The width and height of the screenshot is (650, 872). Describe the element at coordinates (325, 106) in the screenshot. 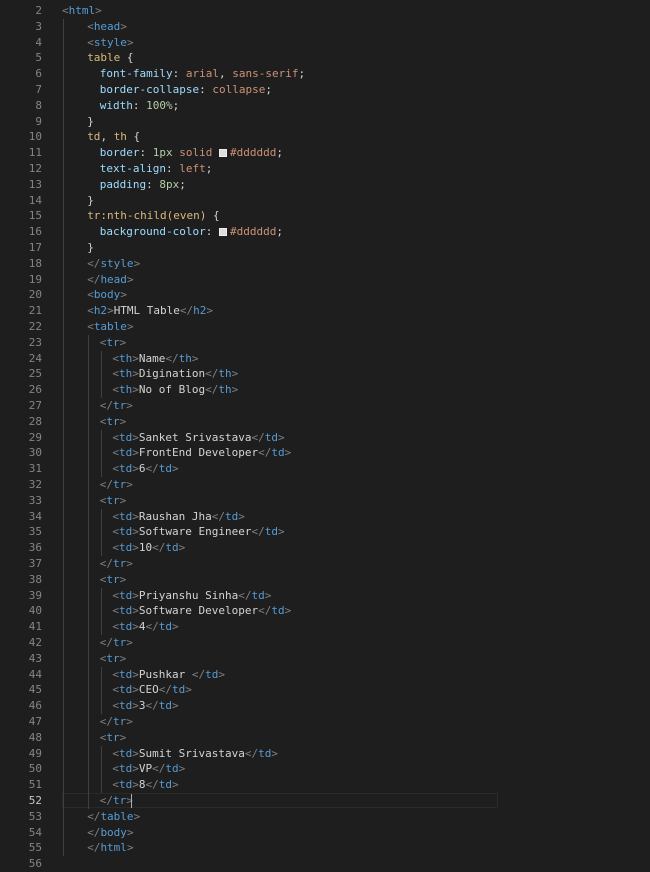

I see `code-line: 8 width: 100%;` at that location.